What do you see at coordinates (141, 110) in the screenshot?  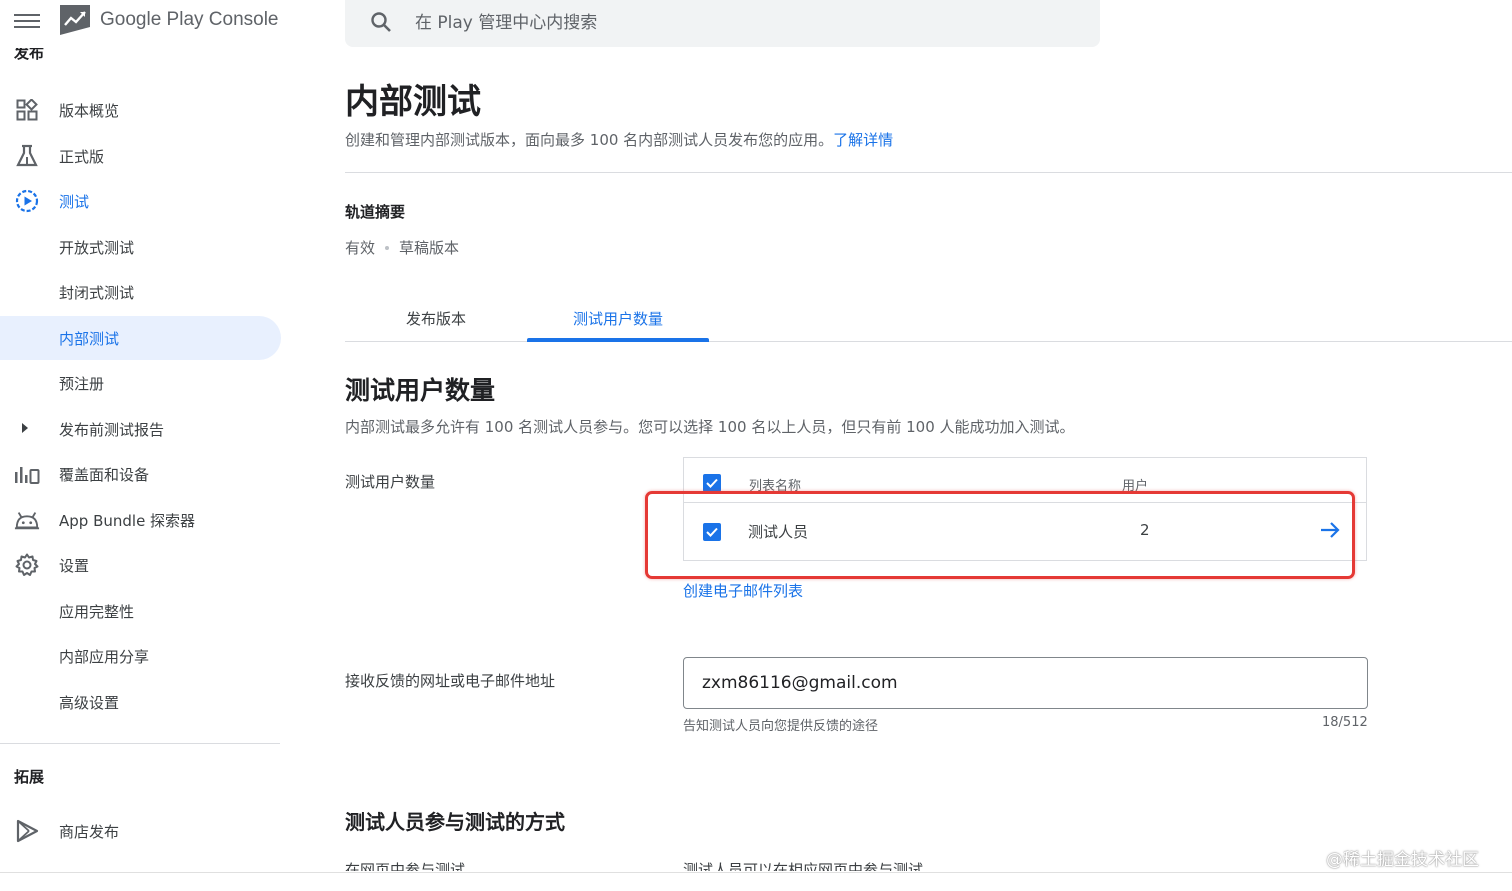 I see `sidebar-item-release-overview: 版本概览` at bounding box center [141, 110].